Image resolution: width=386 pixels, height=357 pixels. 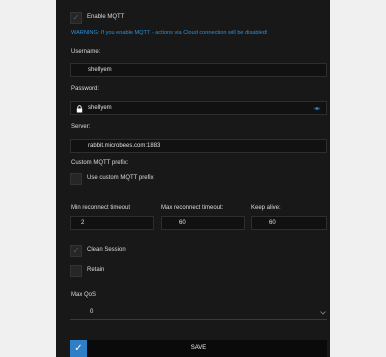 What do you see at coordinates (182, 223) in the screenshot?
I see `max-reconnect-value: 60` at bounding box center [182, 223].